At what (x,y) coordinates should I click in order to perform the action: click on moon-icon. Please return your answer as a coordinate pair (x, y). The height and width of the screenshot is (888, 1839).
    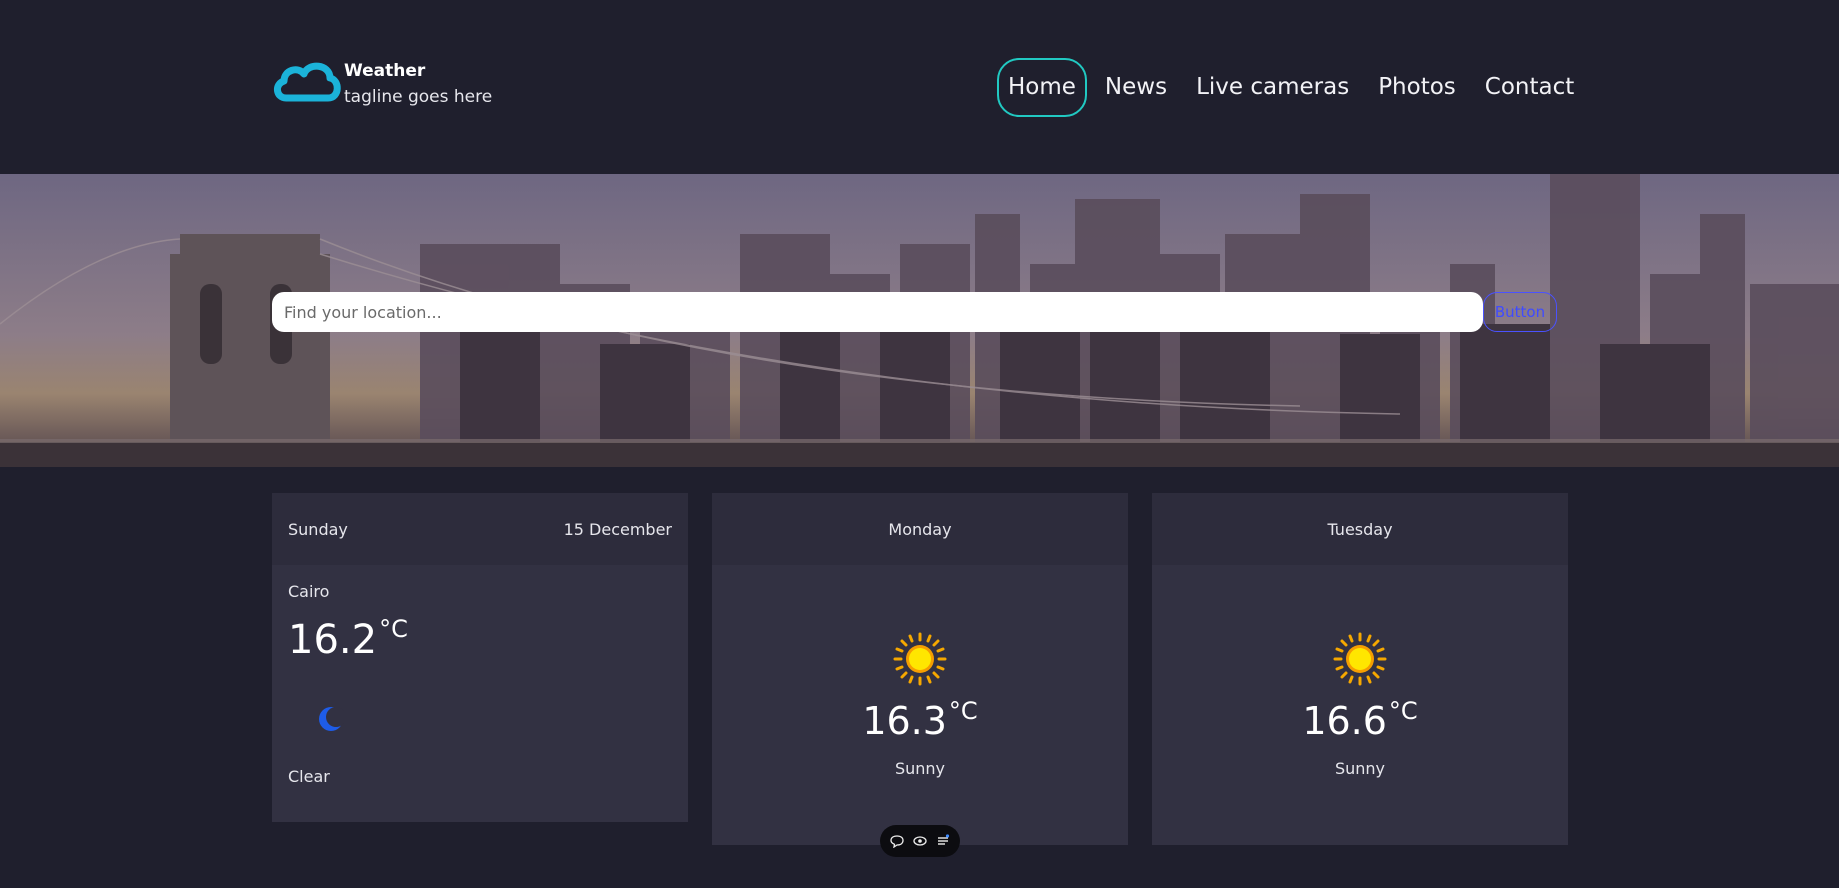
    Looking at the image, I should click on (331, 719).